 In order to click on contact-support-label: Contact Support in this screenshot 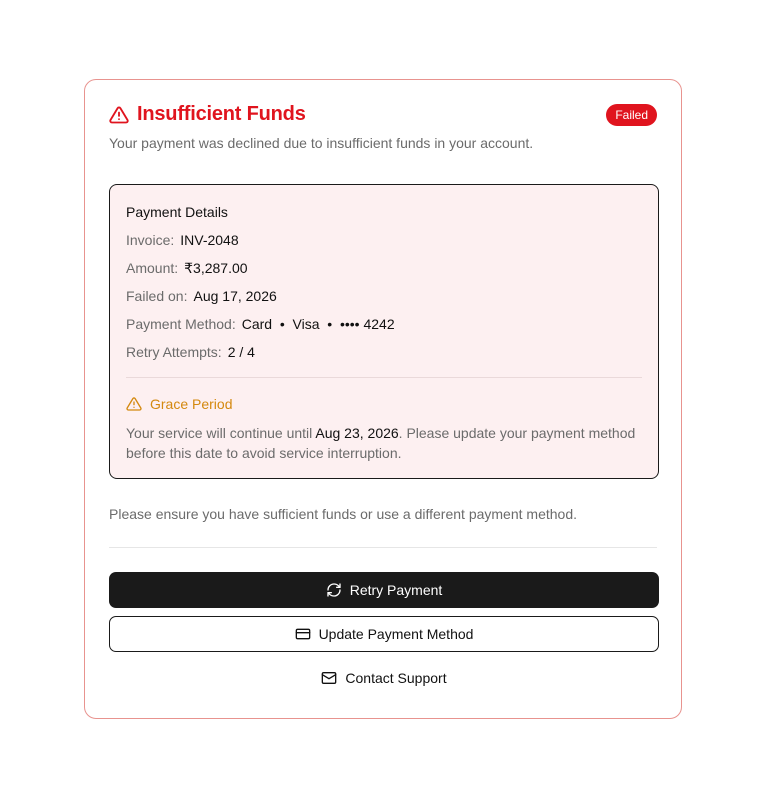, I will do `click(396, 678)`.